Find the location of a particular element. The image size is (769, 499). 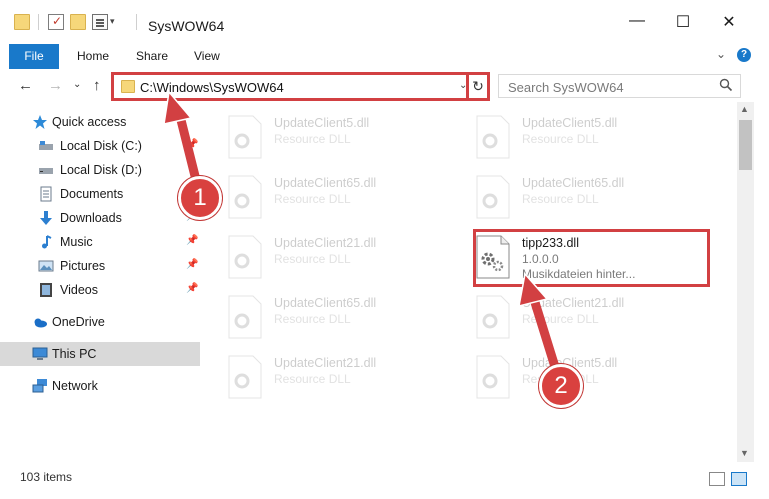

sidebar-item-music: Music 📌 is located at coordinates (100, 242).